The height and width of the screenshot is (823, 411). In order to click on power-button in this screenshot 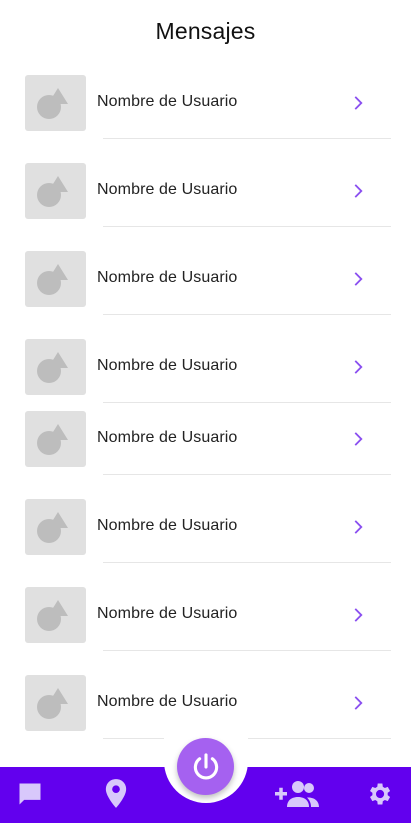, I will do `click(205, 766)`.